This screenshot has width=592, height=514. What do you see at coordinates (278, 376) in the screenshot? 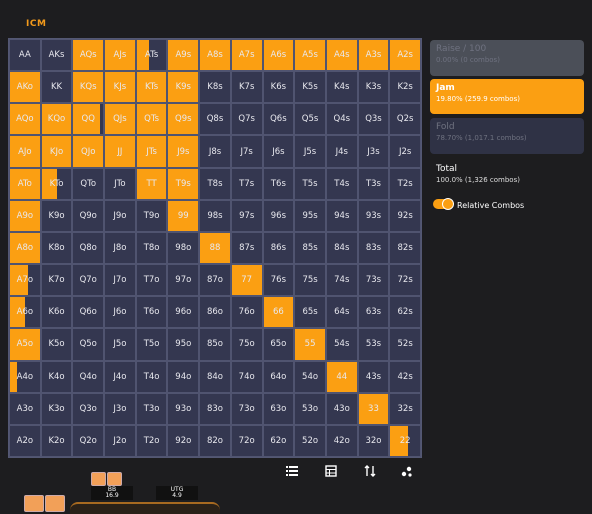
I see `hand-cell: 64o` at bounding box center [278, 376].